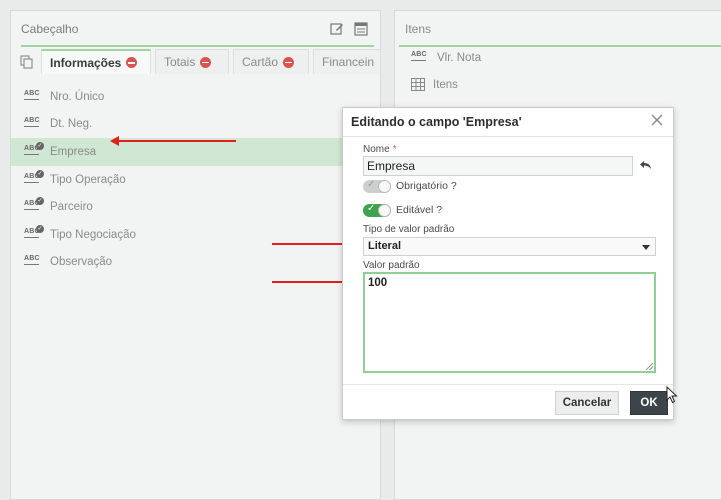 Image resolution: width=721 pixels, height=500 pixels. Describe the element at coordinates (649, 366) in the screenshot. I see `resize-grip-icon` at that location.